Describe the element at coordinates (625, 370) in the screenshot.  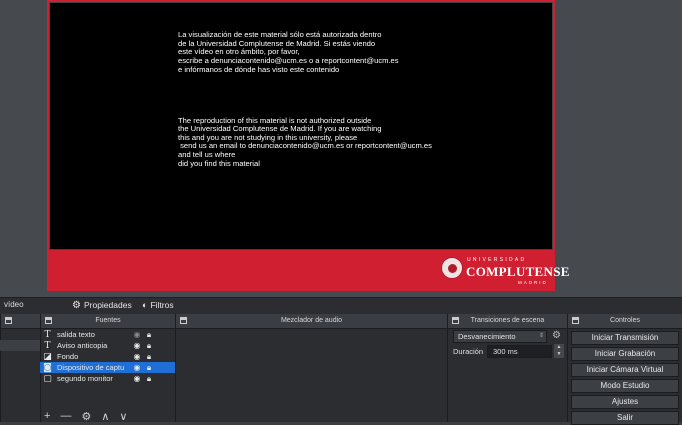
I see `start-virtual-camera-button: Iniciar Cámara Virtual` at that location.